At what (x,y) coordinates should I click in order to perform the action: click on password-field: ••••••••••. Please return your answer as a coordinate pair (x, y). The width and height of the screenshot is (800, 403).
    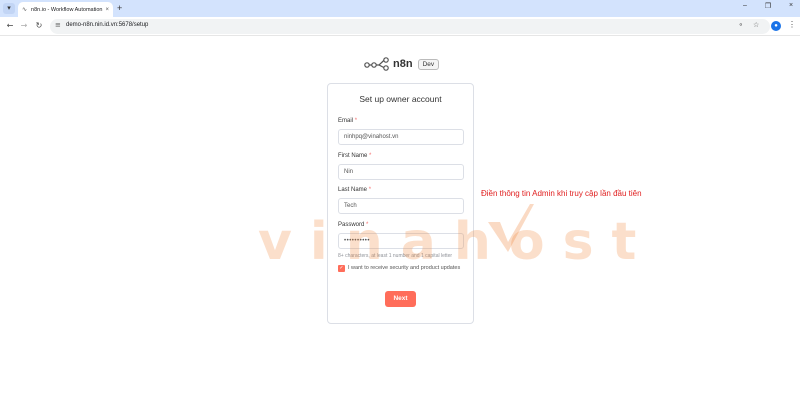
    Looking at the image, I should click on (401, 241).